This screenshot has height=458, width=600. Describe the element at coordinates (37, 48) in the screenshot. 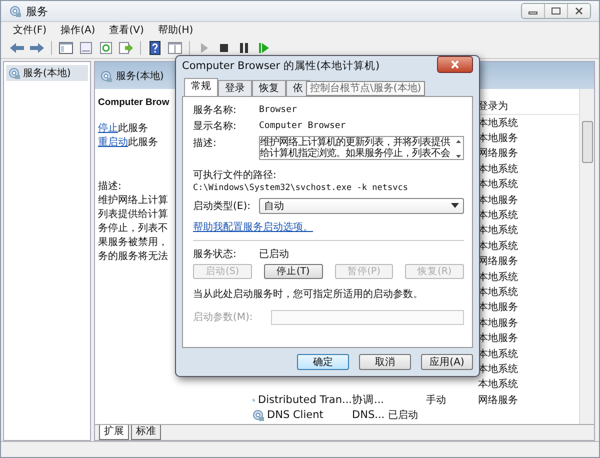

I see `arrow-right-icon` at that location.